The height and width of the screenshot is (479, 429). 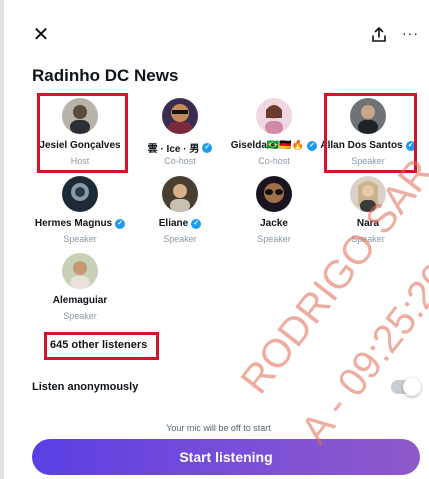 What do you see at coordinates (73, 223) in the screenshot?
I see `participant-name: Hermes Magnus` at bounding box center [73, 223].